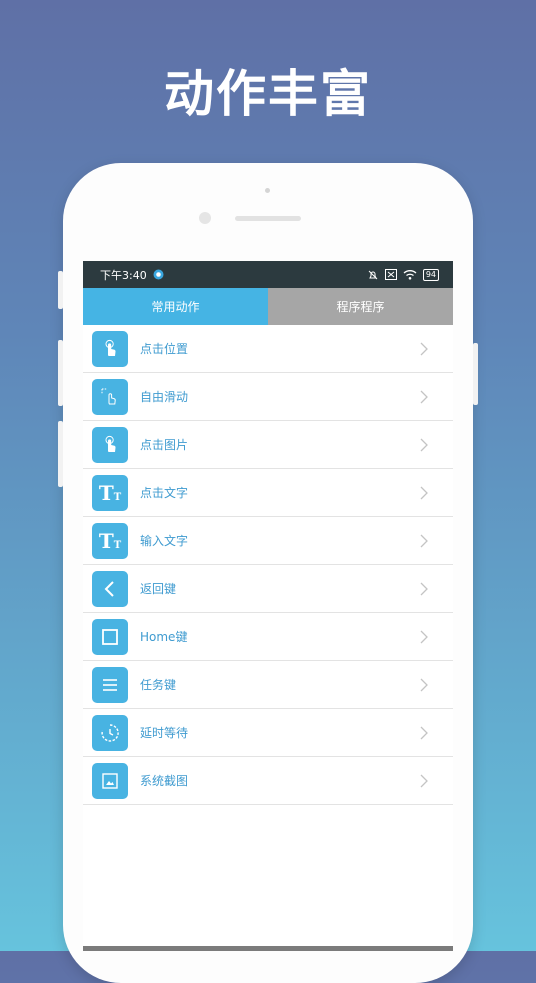 The height and width of the screenshot is (983, 536). Describe the element at coordinates (268, 397) in the screenshot. I see `action-item-free-swipe: 自由滑动` at that location.